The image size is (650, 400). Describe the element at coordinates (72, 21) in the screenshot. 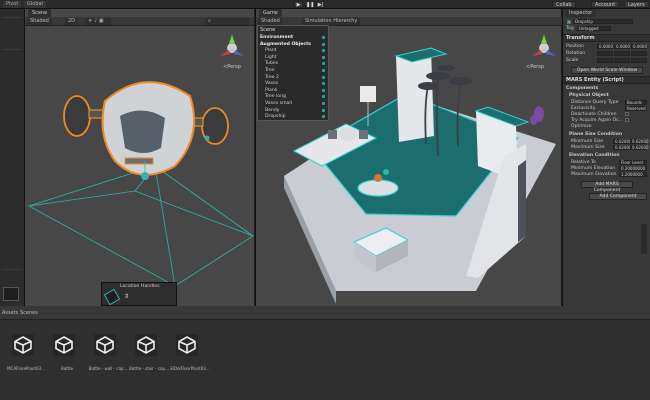

I see `scene-2d-toggle: 2D` at that location.